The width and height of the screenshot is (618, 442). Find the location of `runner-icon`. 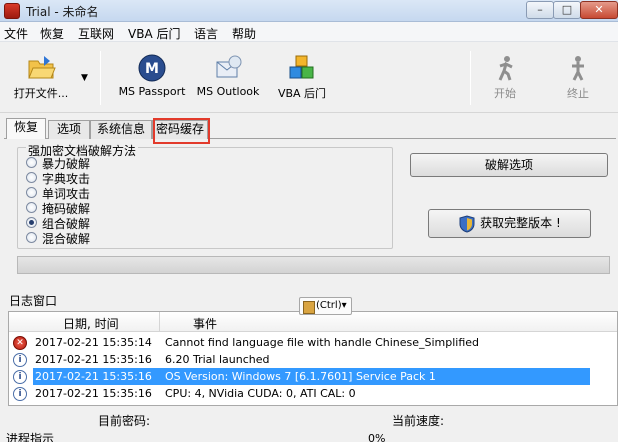

runner-icon is located at coordinates (505, 68).